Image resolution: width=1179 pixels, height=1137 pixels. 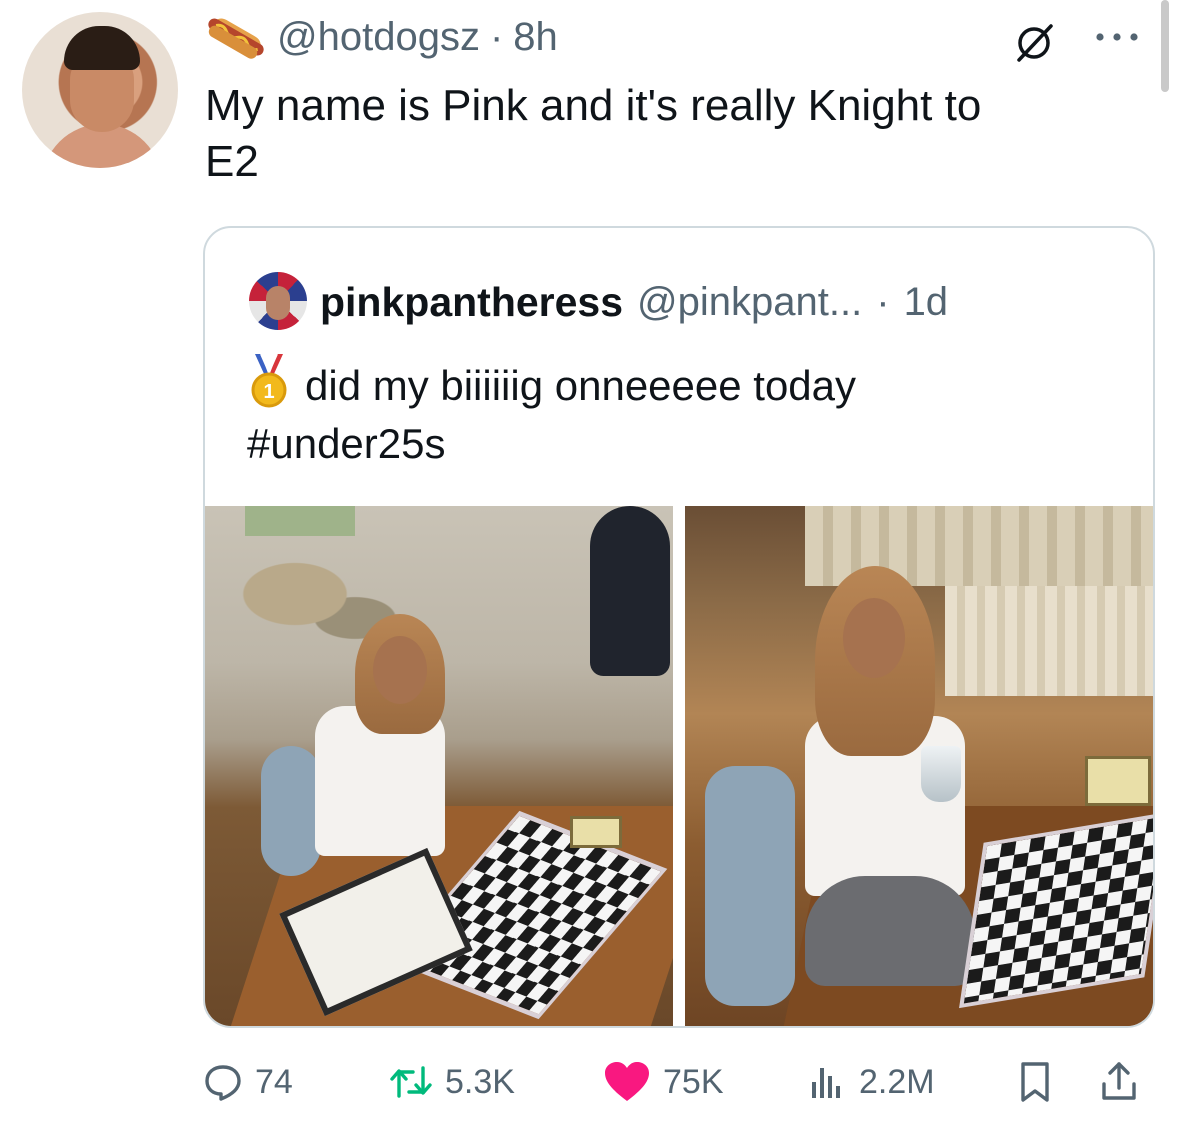 I want to click on hotdog-icon, so click(x=236, y=38).